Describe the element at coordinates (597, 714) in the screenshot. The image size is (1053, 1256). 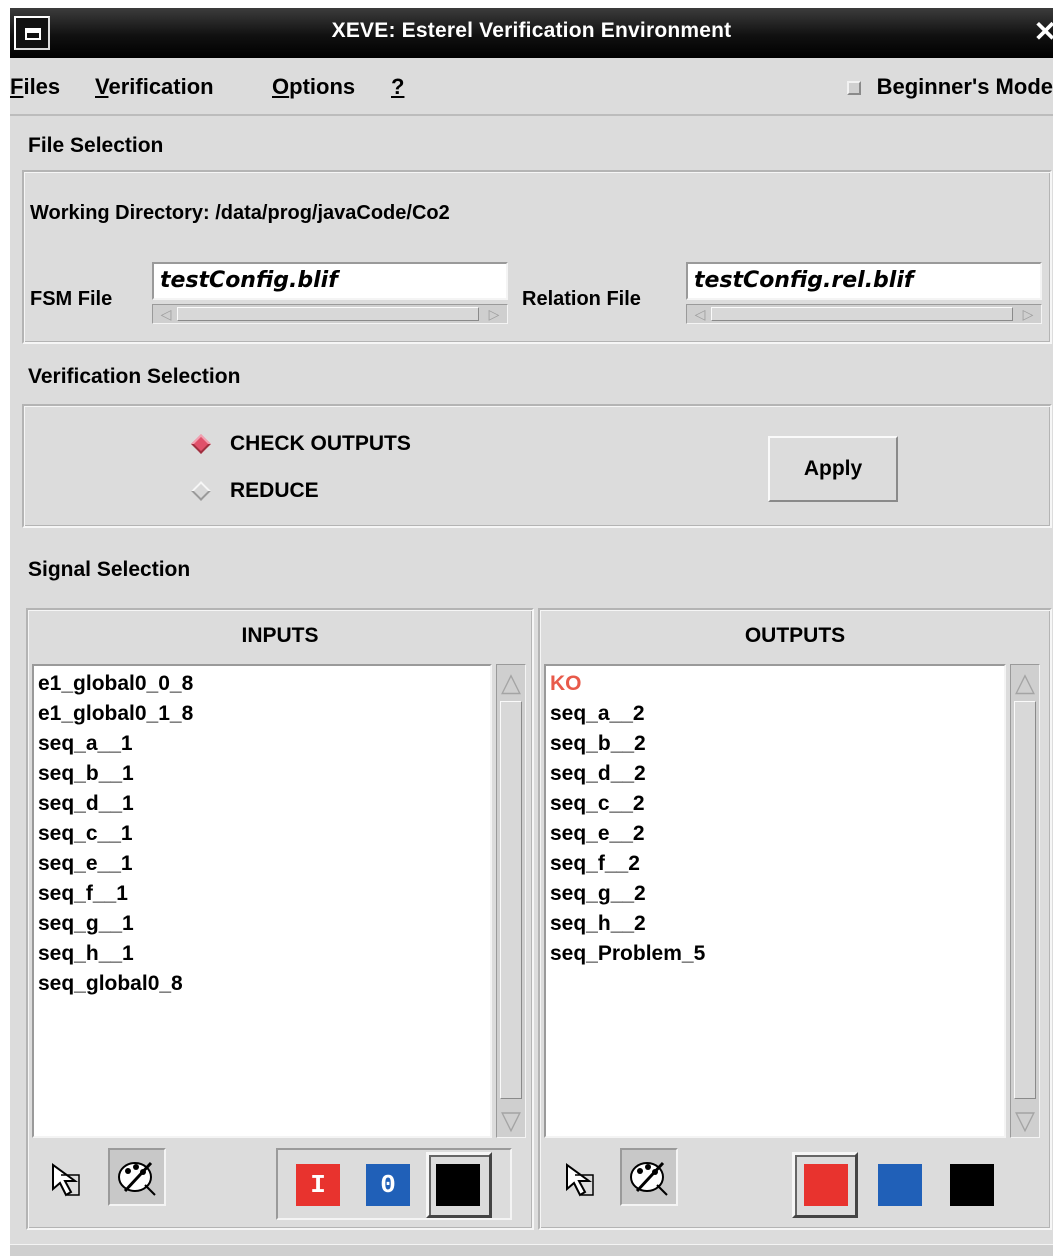
I see `list-item: seq_a__2` at that location.